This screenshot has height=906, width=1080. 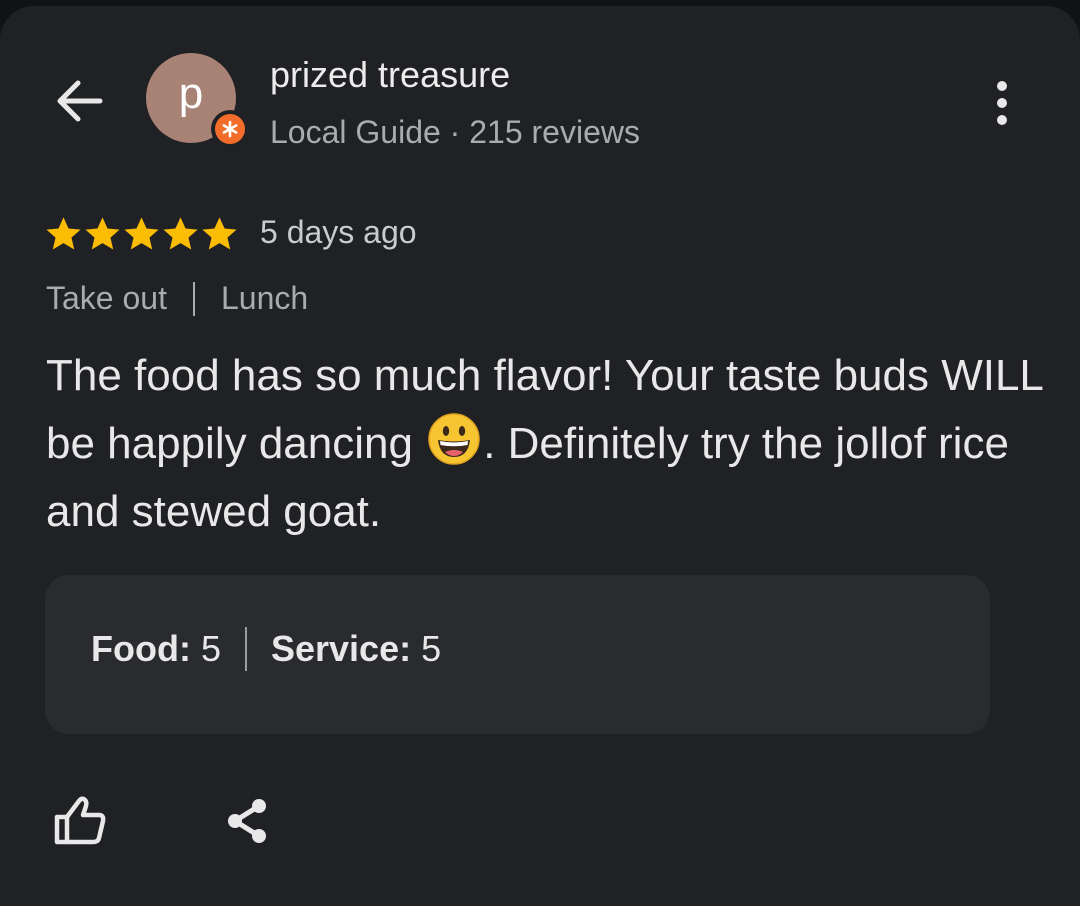 I want to click on share-button, so click(x=247, y=821).